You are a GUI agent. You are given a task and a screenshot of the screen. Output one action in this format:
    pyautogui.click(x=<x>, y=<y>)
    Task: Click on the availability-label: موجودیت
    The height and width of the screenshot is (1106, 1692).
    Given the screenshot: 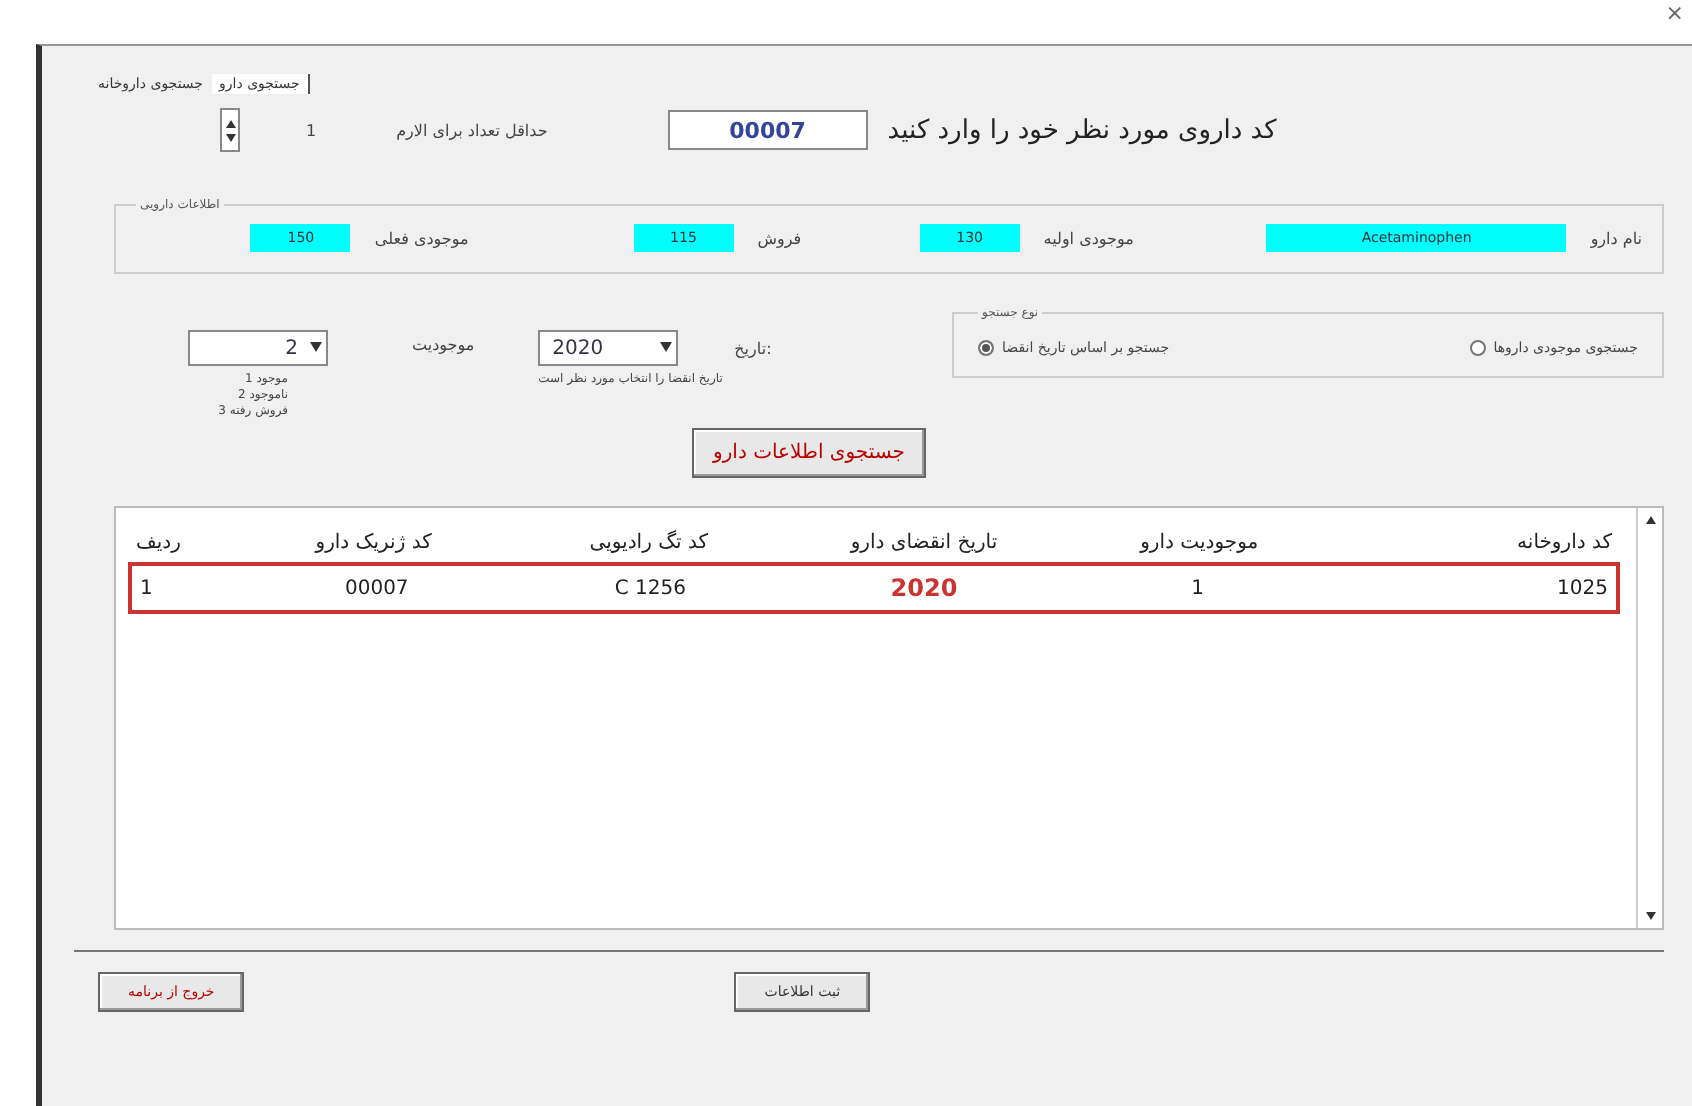 What is the action you would take?
    pyautogui.click(x=443, y=345)
    